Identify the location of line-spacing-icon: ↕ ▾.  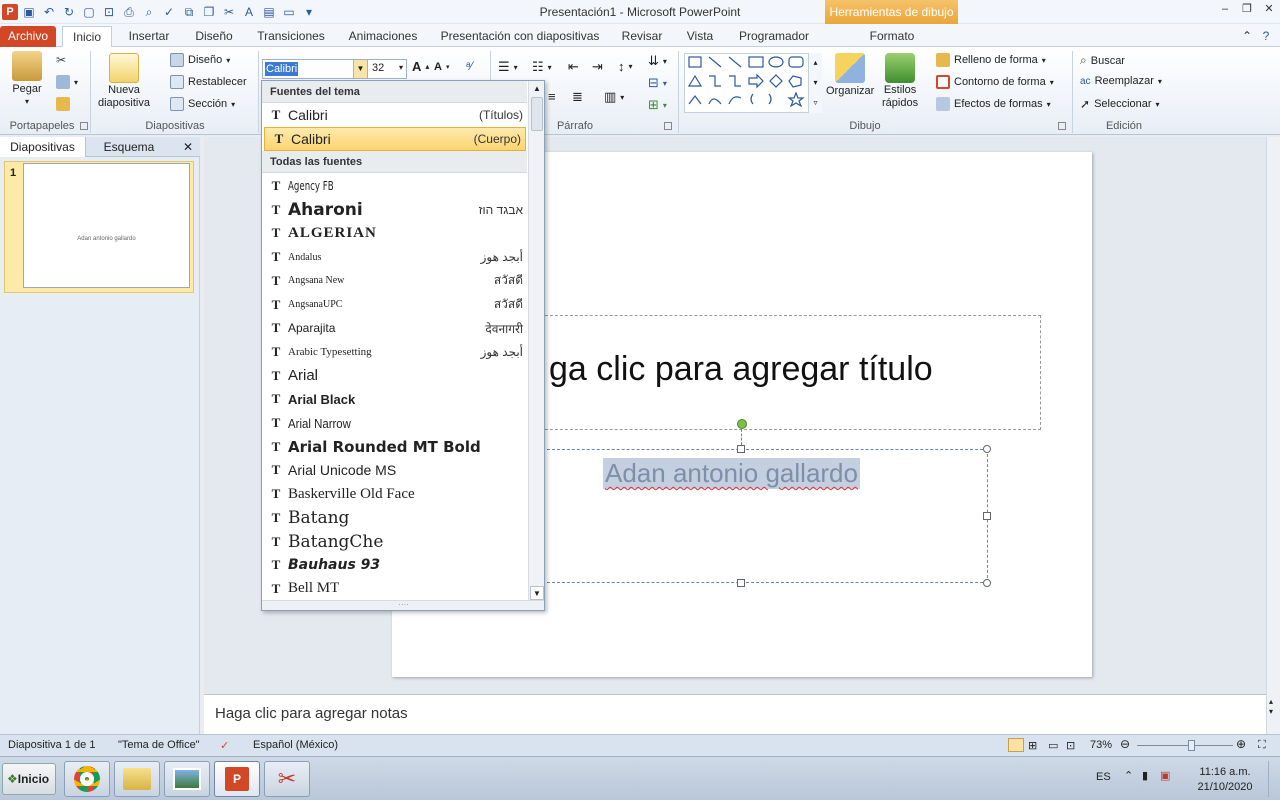
(625, 66).